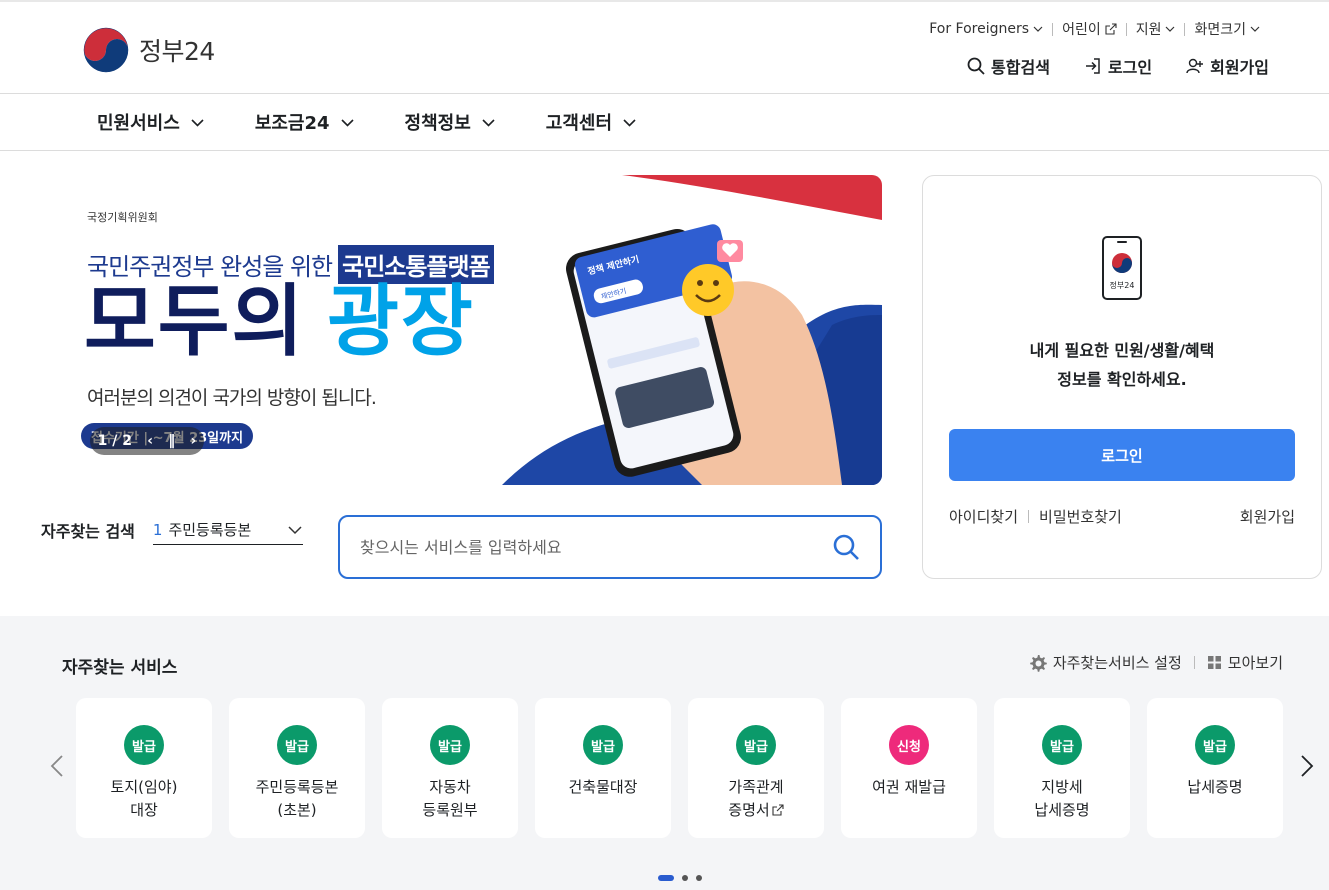 Image resolution: width=1329 pixels, height=890 pixels. Describe the element at coordinates (150, 441) in the screenshot. I see `prev-slide-button: ‹` at that location.